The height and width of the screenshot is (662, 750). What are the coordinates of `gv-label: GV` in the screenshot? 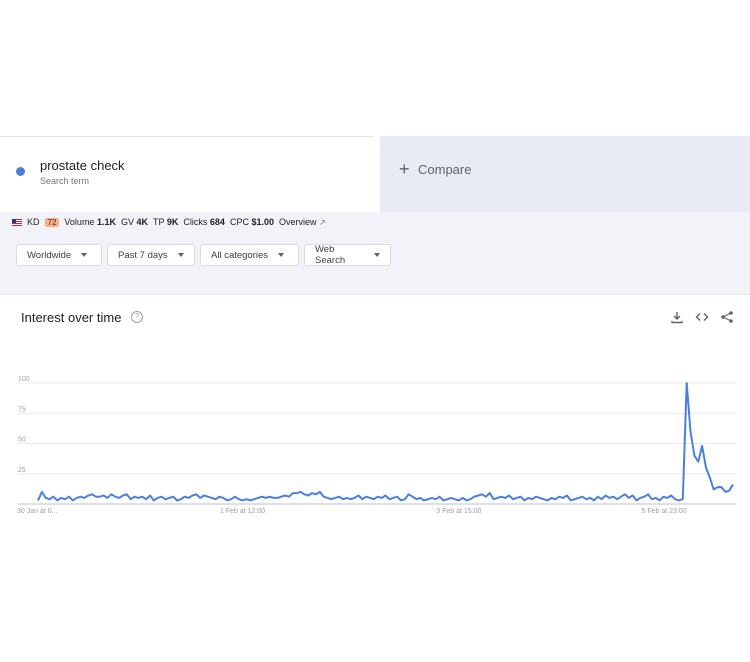 It's located at (127, 222).